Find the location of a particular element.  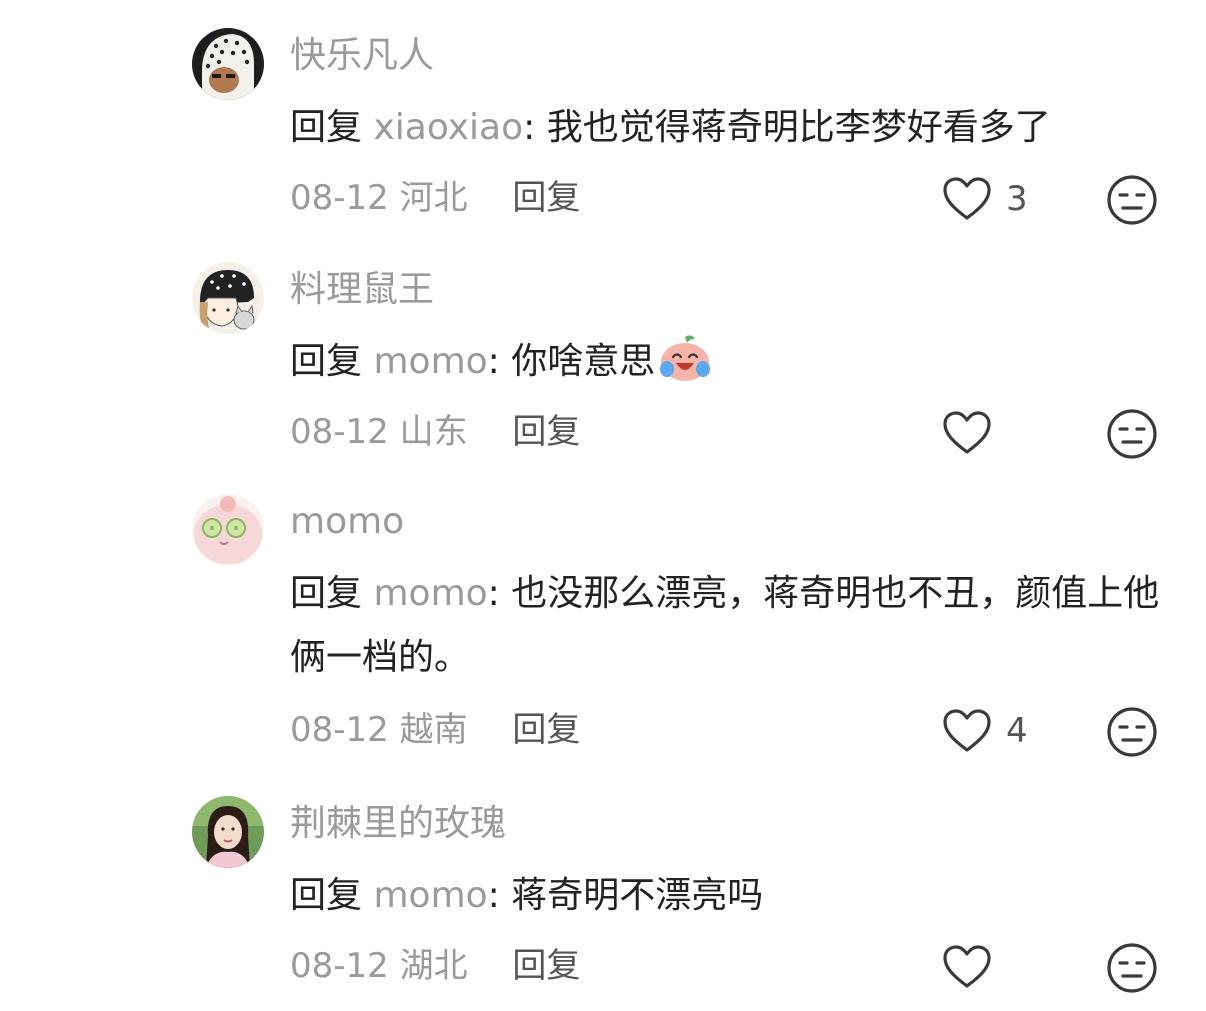

comment-text: 回复 xiaoxiao: 我也觉得蒋奇明比李梦好看多了 is located at coordinates (670, 127).